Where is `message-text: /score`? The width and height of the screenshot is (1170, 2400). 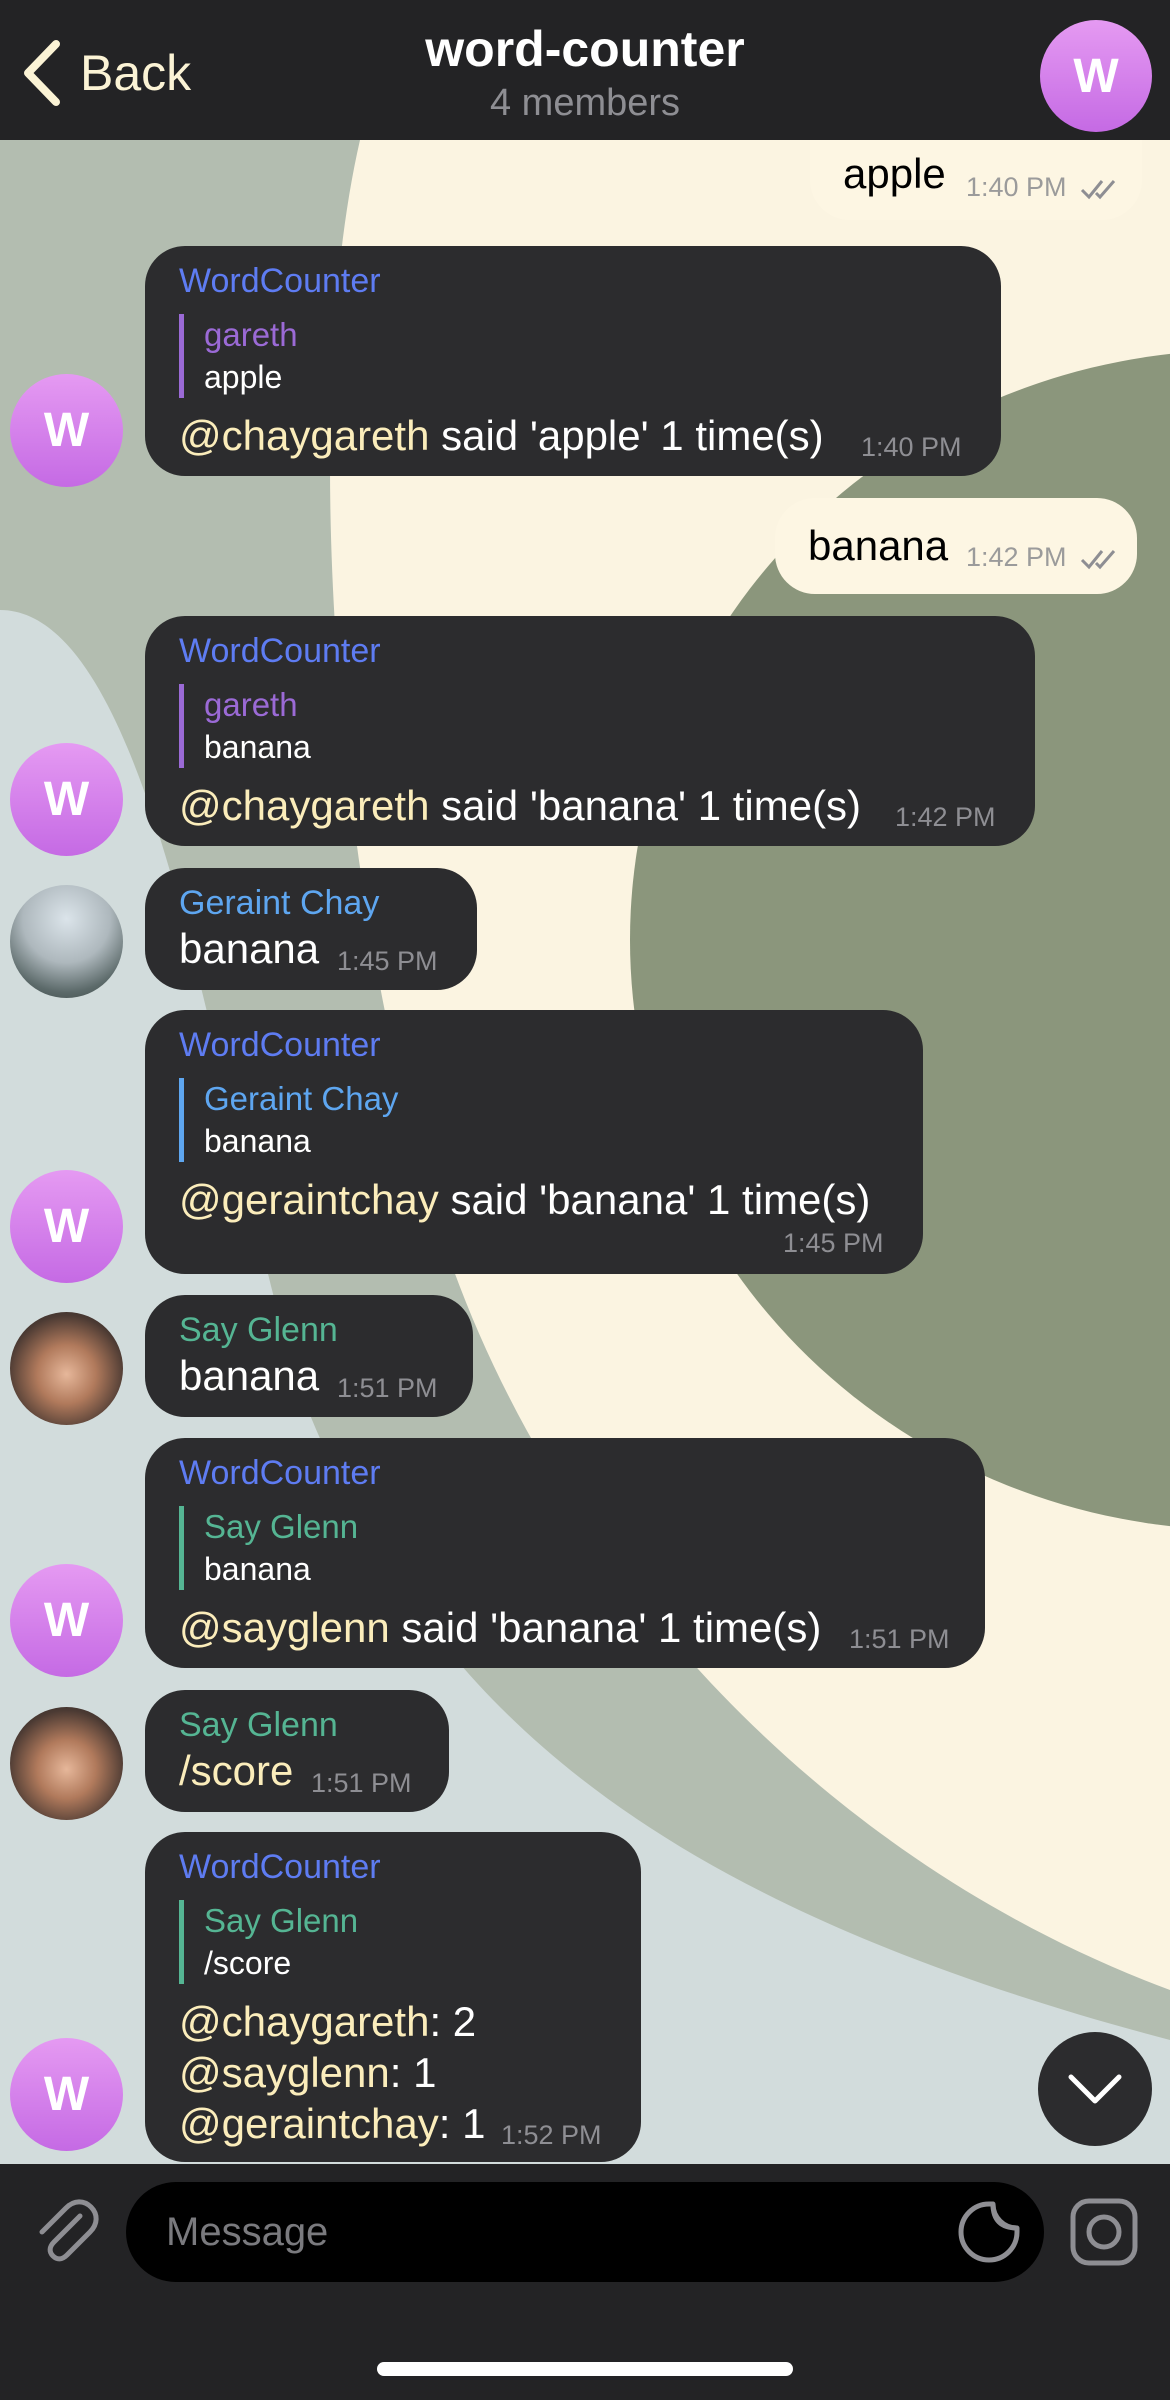 message-text: /score is located at coordinates (236, 1771).